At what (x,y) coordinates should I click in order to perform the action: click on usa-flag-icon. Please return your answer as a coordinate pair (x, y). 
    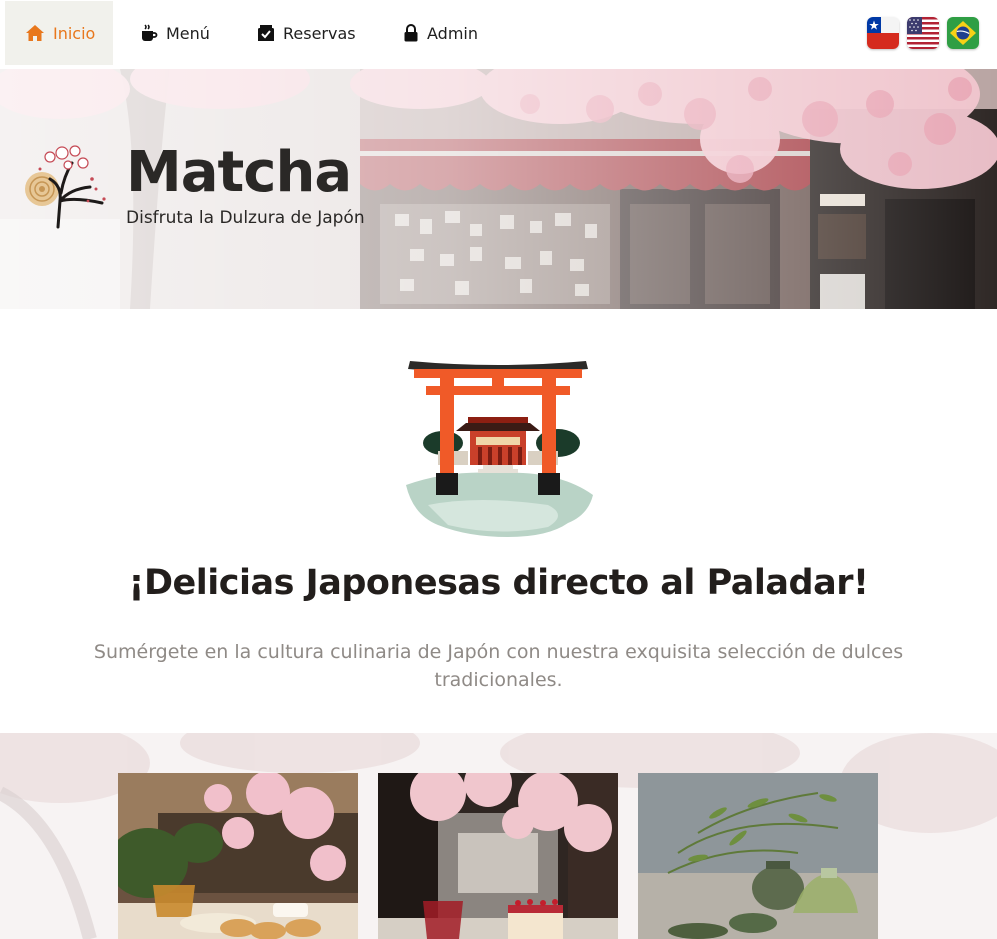
    Looking at the image, I should click on (923, 33).